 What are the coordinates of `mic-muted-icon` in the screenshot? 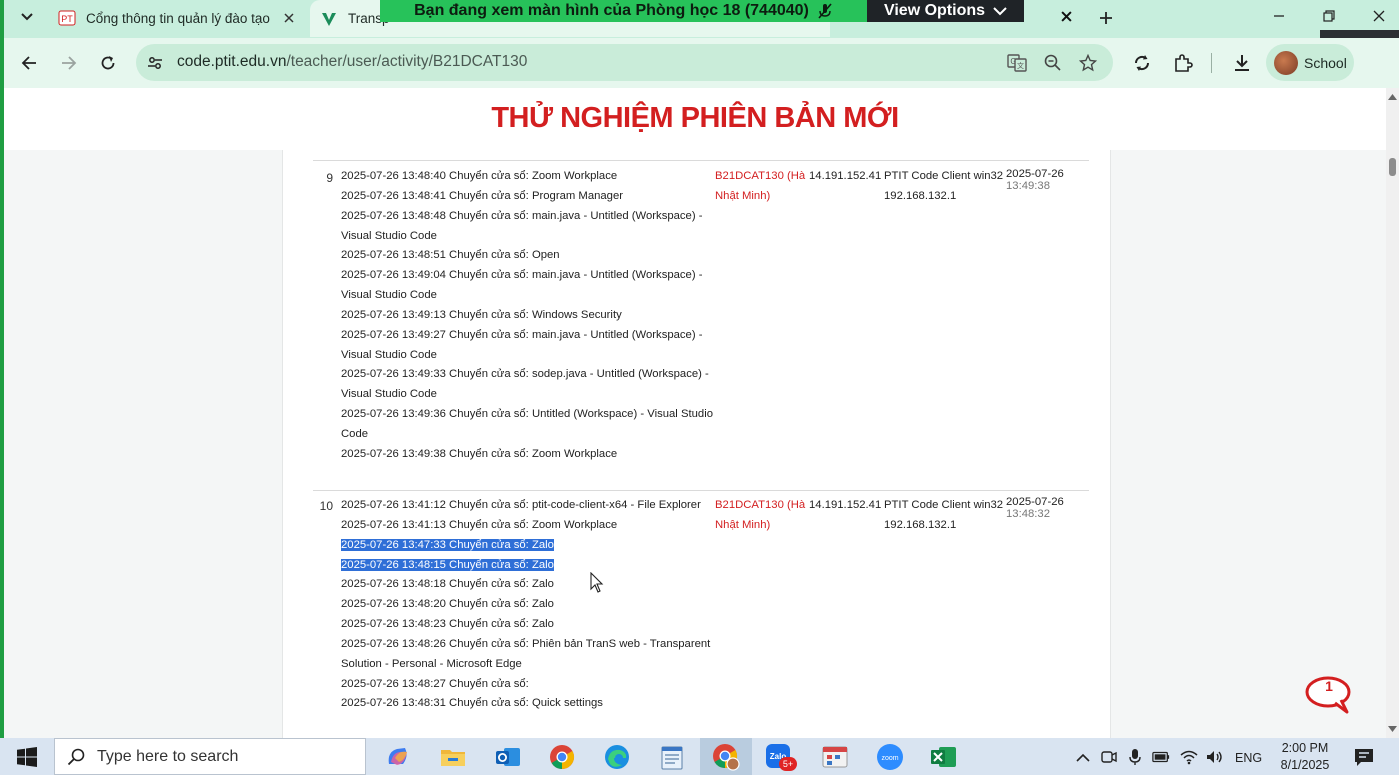 It's located at (825, 11).